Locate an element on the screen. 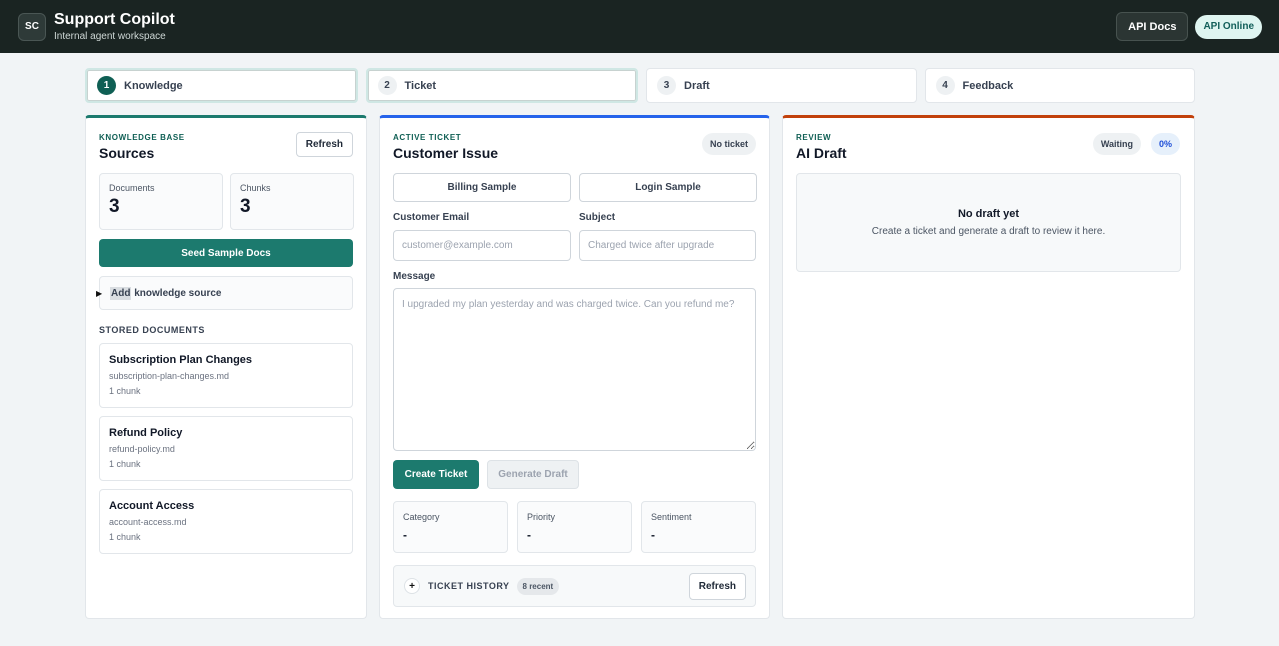 This screenshot has height=646, width=1279. add-knowledge-source-toggle: ▶ Add knowledge source is located at coordinates (224, 293).